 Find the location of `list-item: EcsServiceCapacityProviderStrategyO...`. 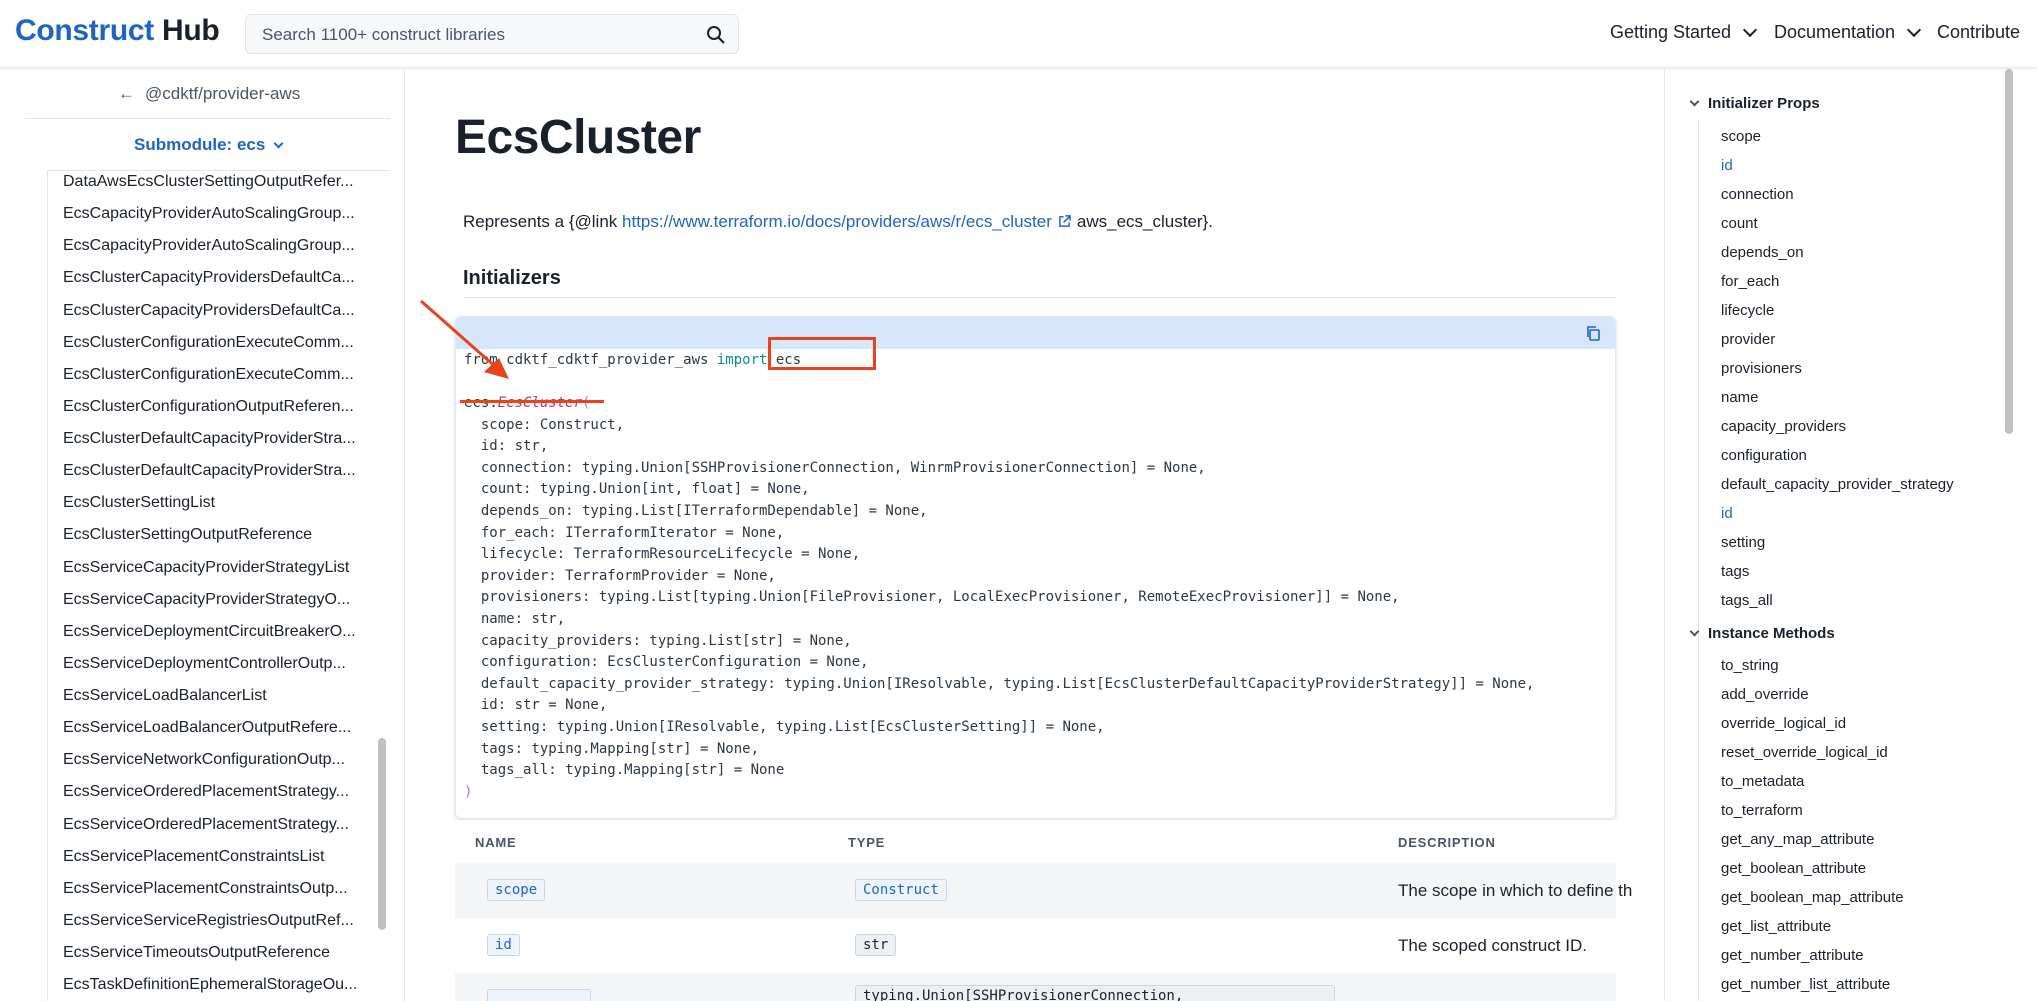

list-item: EcsServiceCapacityProviderStrategyO... is located at coordinates (206, 600).